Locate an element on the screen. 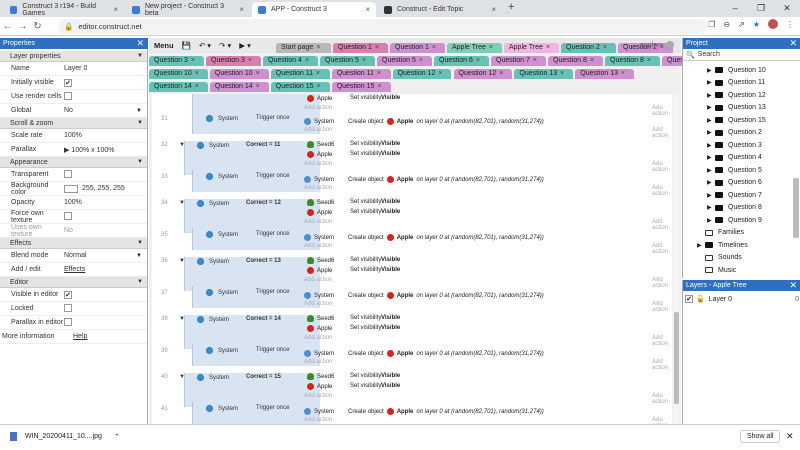 This screenshot has height=450, width=800. share-icon: ⇗ is located at coordinates (741, 24).